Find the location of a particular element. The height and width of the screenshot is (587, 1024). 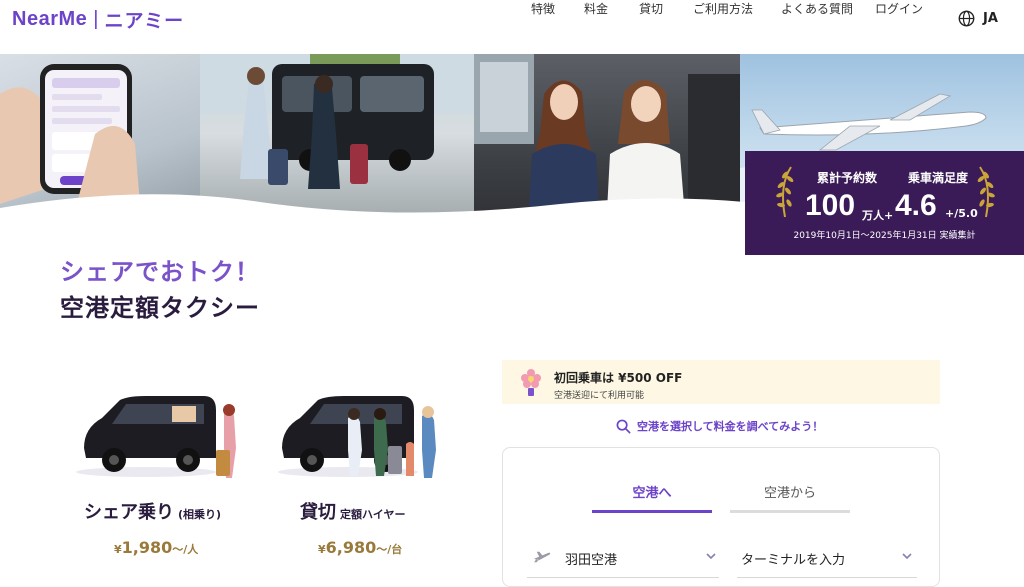

service-title-charter: 貸切 定額ハイヤー is located at coordinates (352, 511).